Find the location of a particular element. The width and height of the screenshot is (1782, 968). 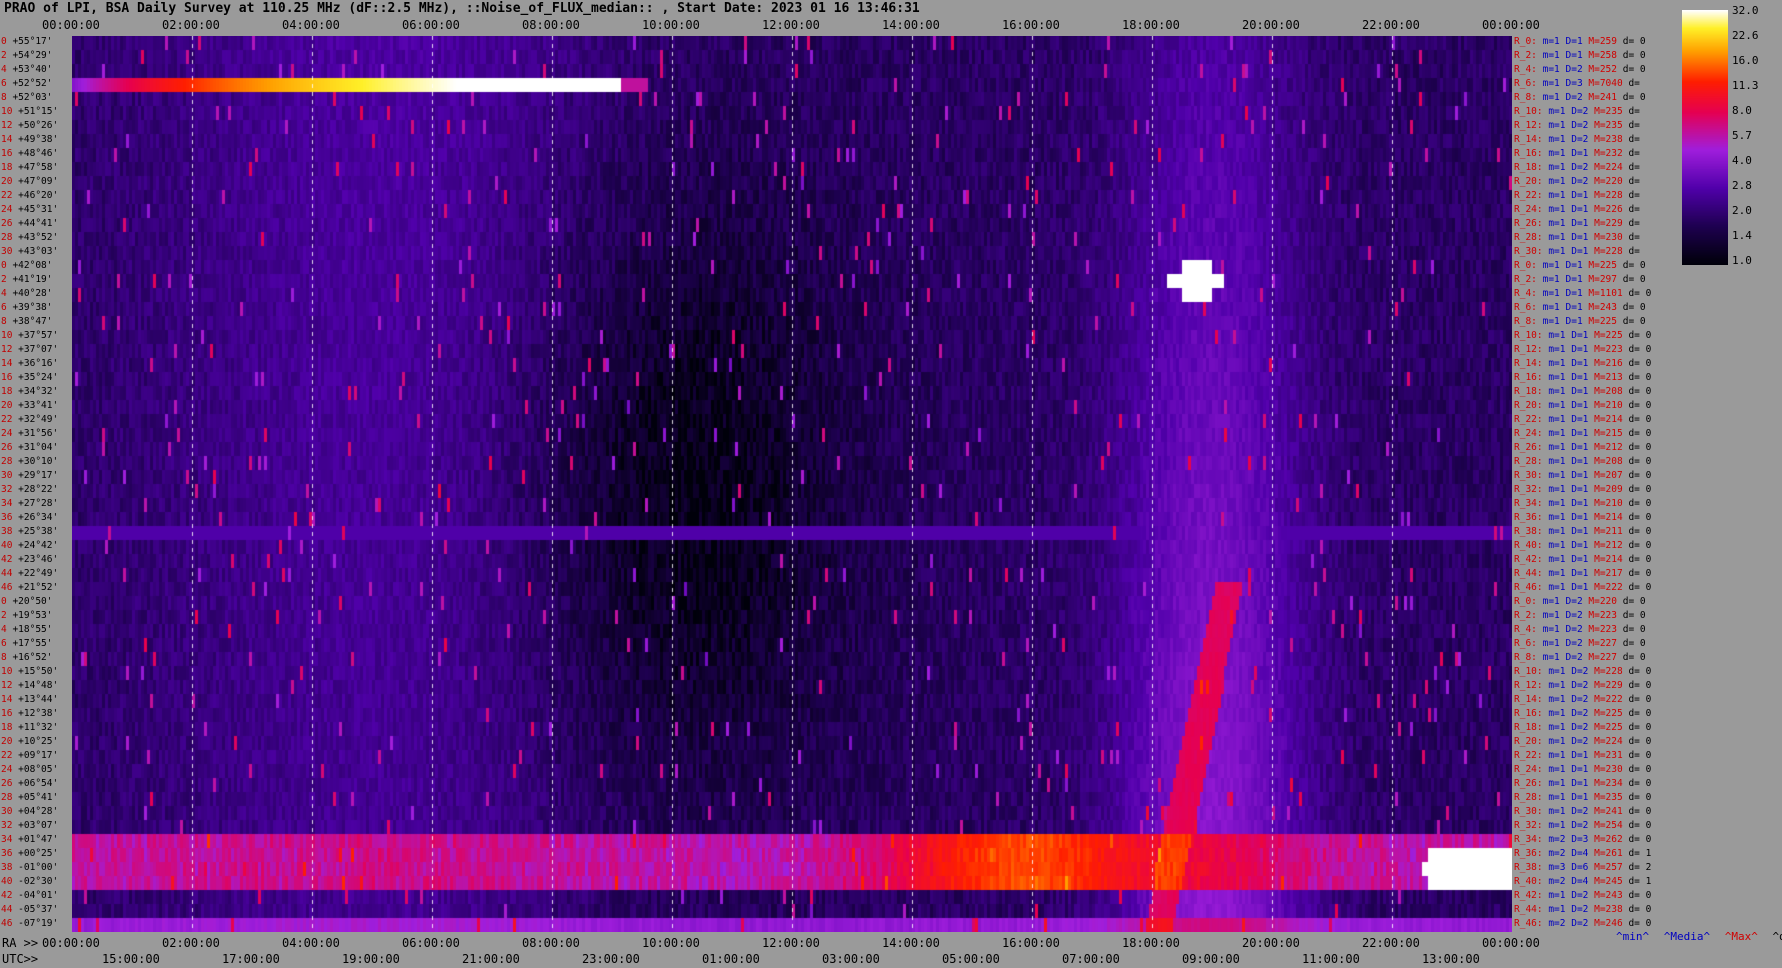

colorbar-labels: 32.0 22.6 16.0 11.3 8.0 5.7 4.0 2.8 2.0 1.4 1.0 is located at coordinates (1756, 135).